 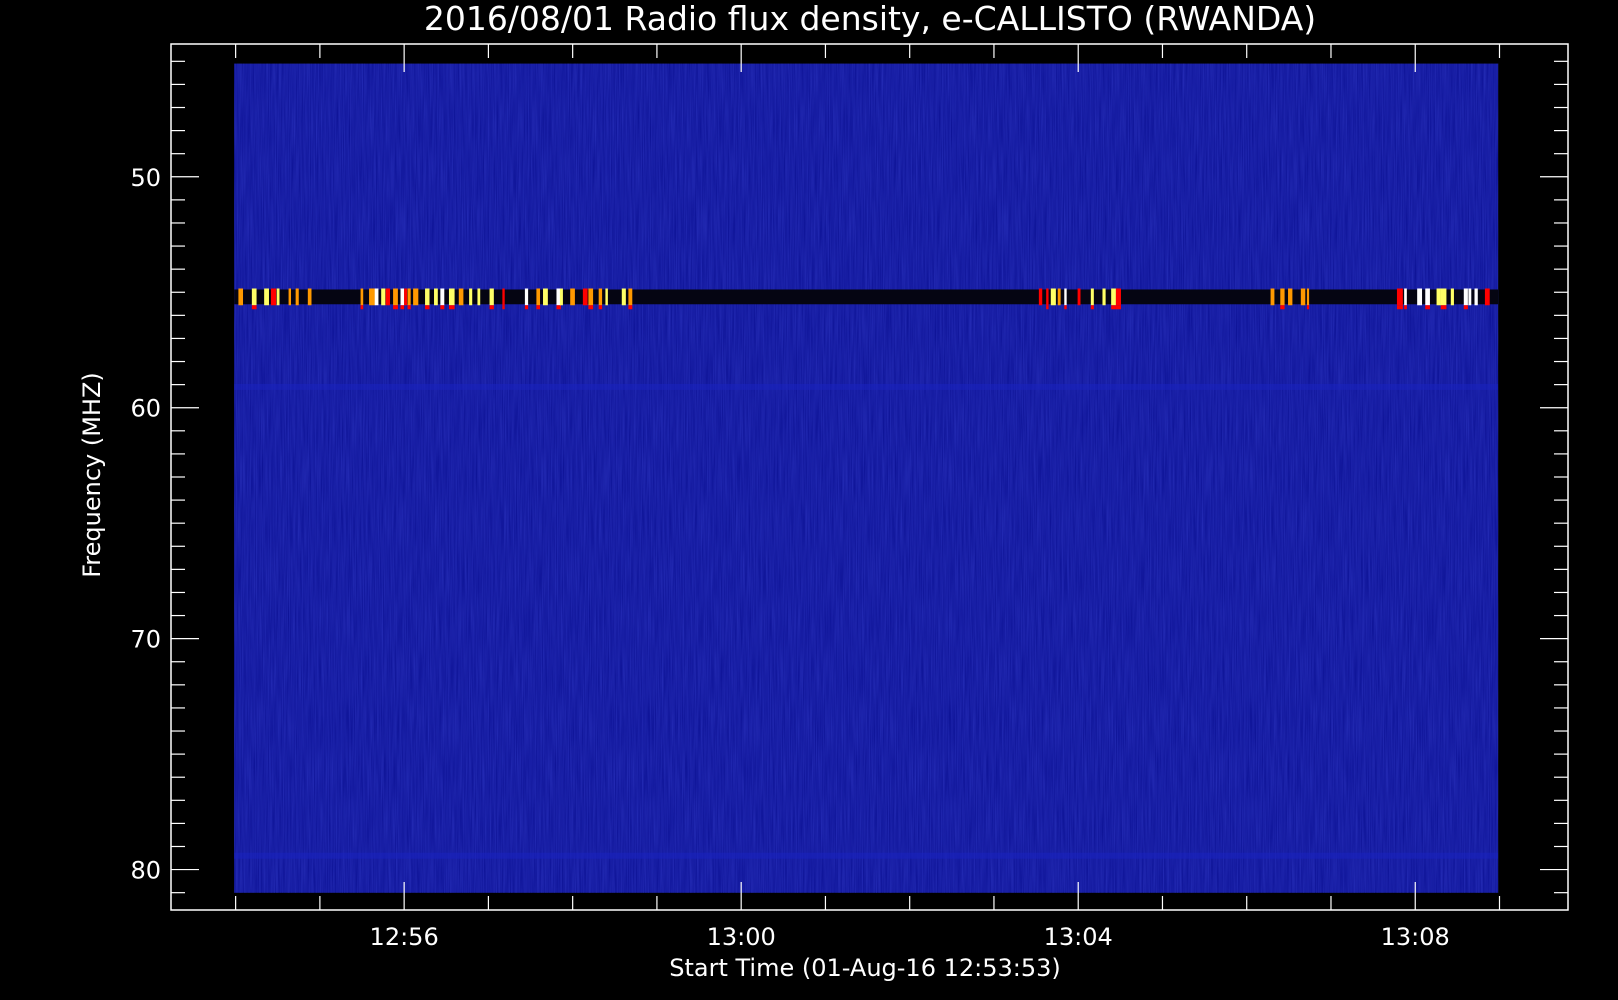 I want to click on x-tick-label: 12:56, so click(x=404, y=937).